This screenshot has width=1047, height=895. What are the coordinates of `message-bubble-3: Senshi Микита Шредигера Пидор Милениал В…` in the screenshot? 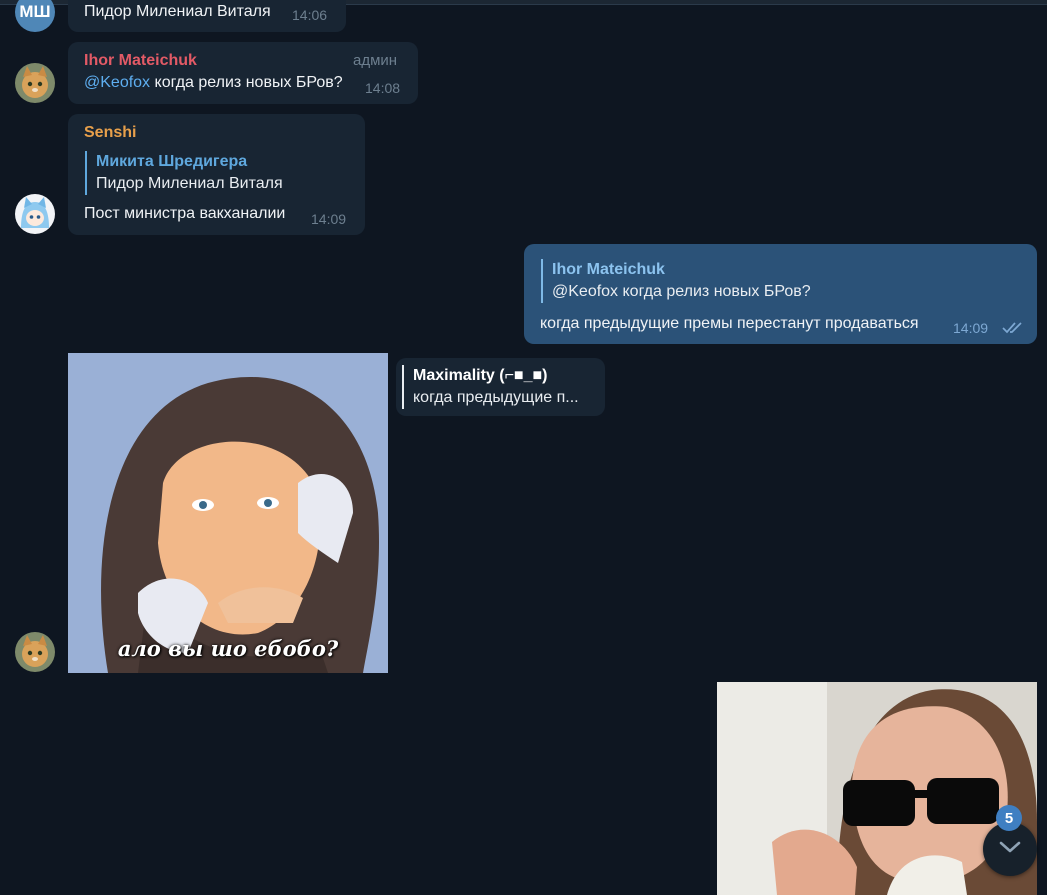 It's located at (216, 174).